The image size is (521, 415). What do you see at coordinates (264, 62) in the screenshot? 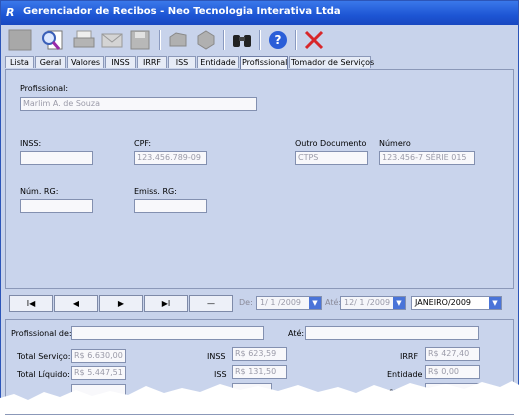
I see `tab-profissional: Profissional` at bounding box center [264, 62].